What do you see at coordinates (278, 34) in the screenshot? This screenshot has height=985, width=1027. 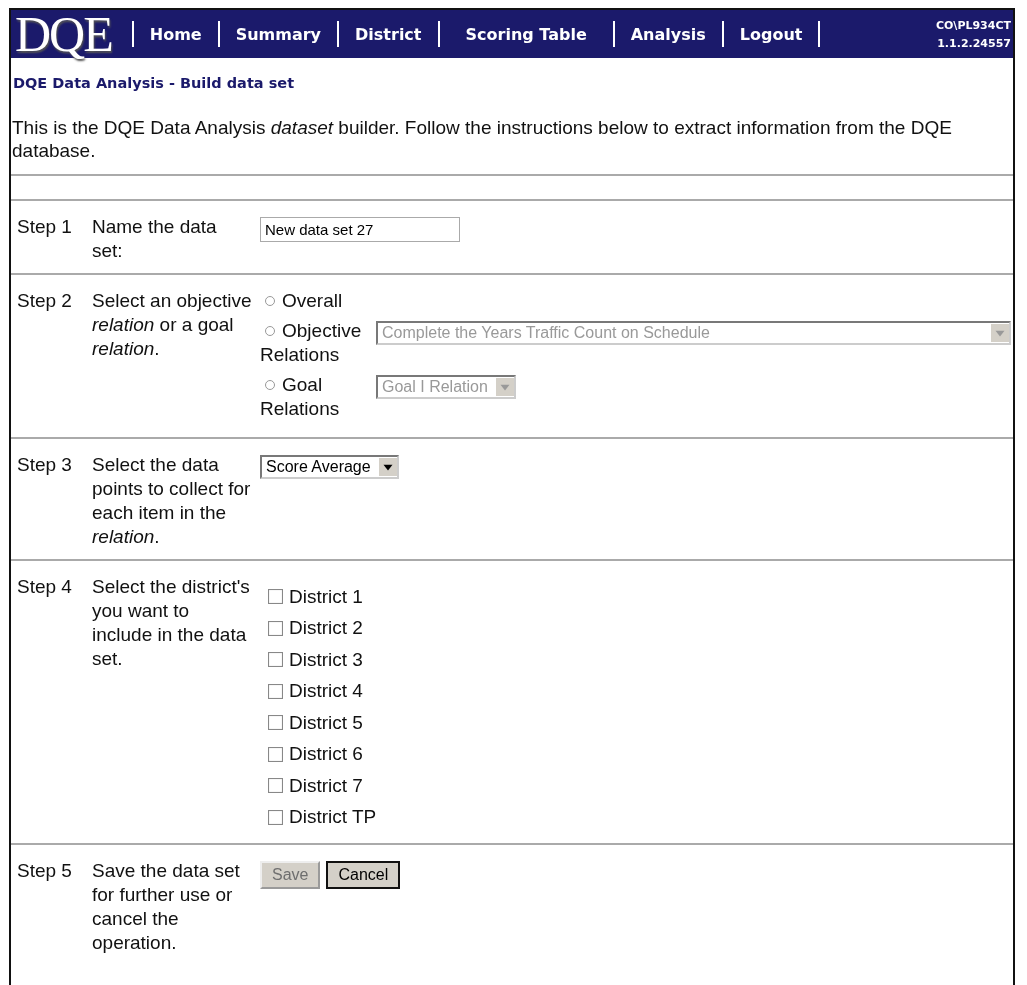 I see `nav-link: Summary` at bounding box center [278, 34].